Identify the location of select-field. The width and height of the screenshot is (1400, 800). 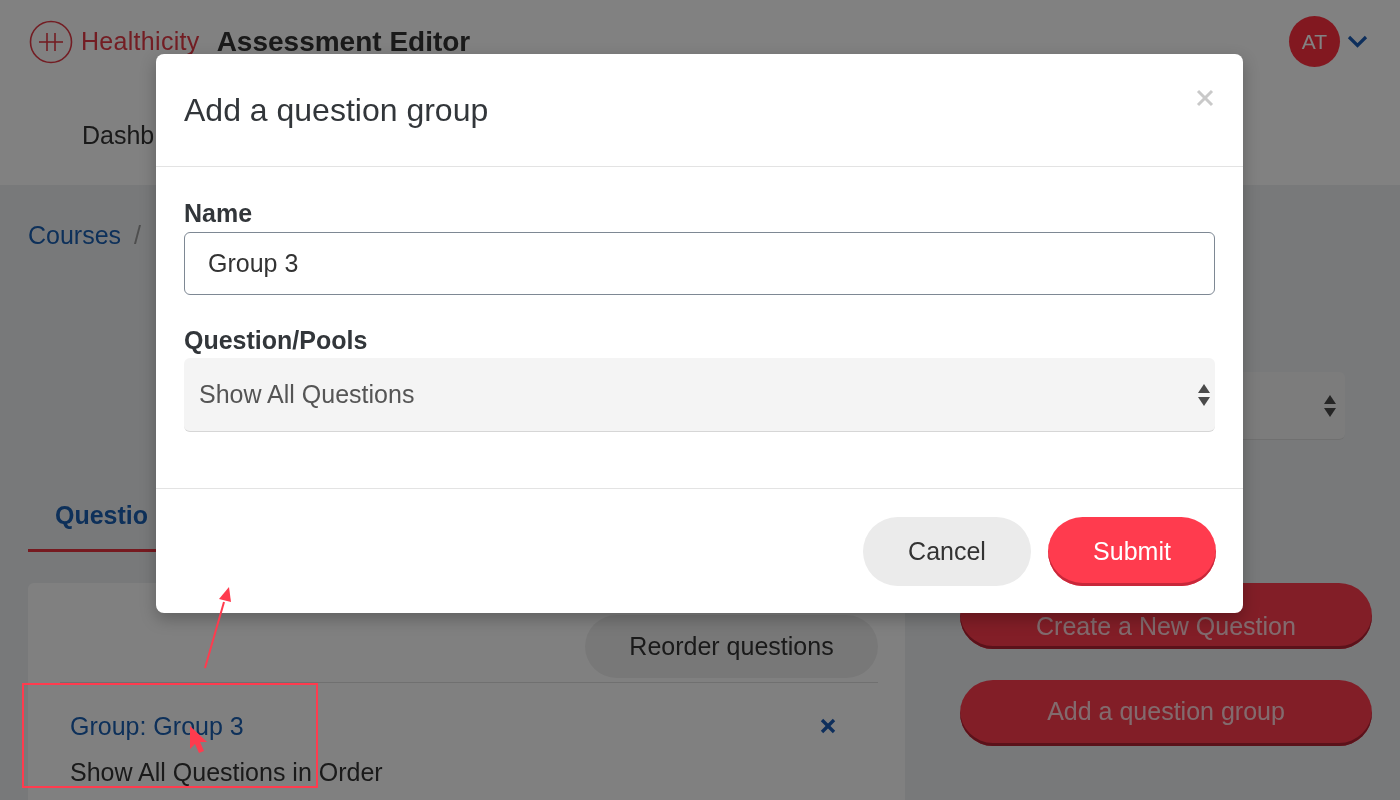
(1294, 406).